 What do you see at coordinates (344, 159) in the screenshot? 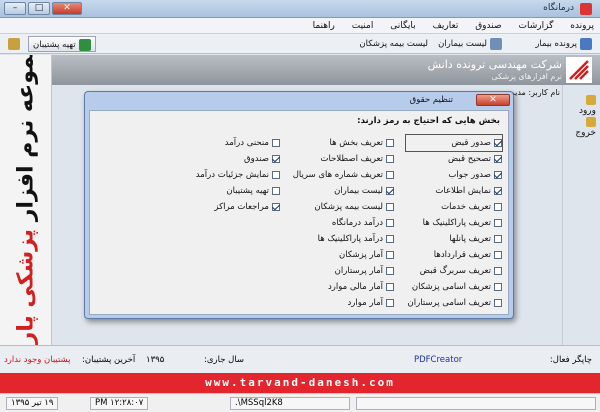
I see `permission-row: تعریف اصطلاحات` at bounding box center [344, 159].